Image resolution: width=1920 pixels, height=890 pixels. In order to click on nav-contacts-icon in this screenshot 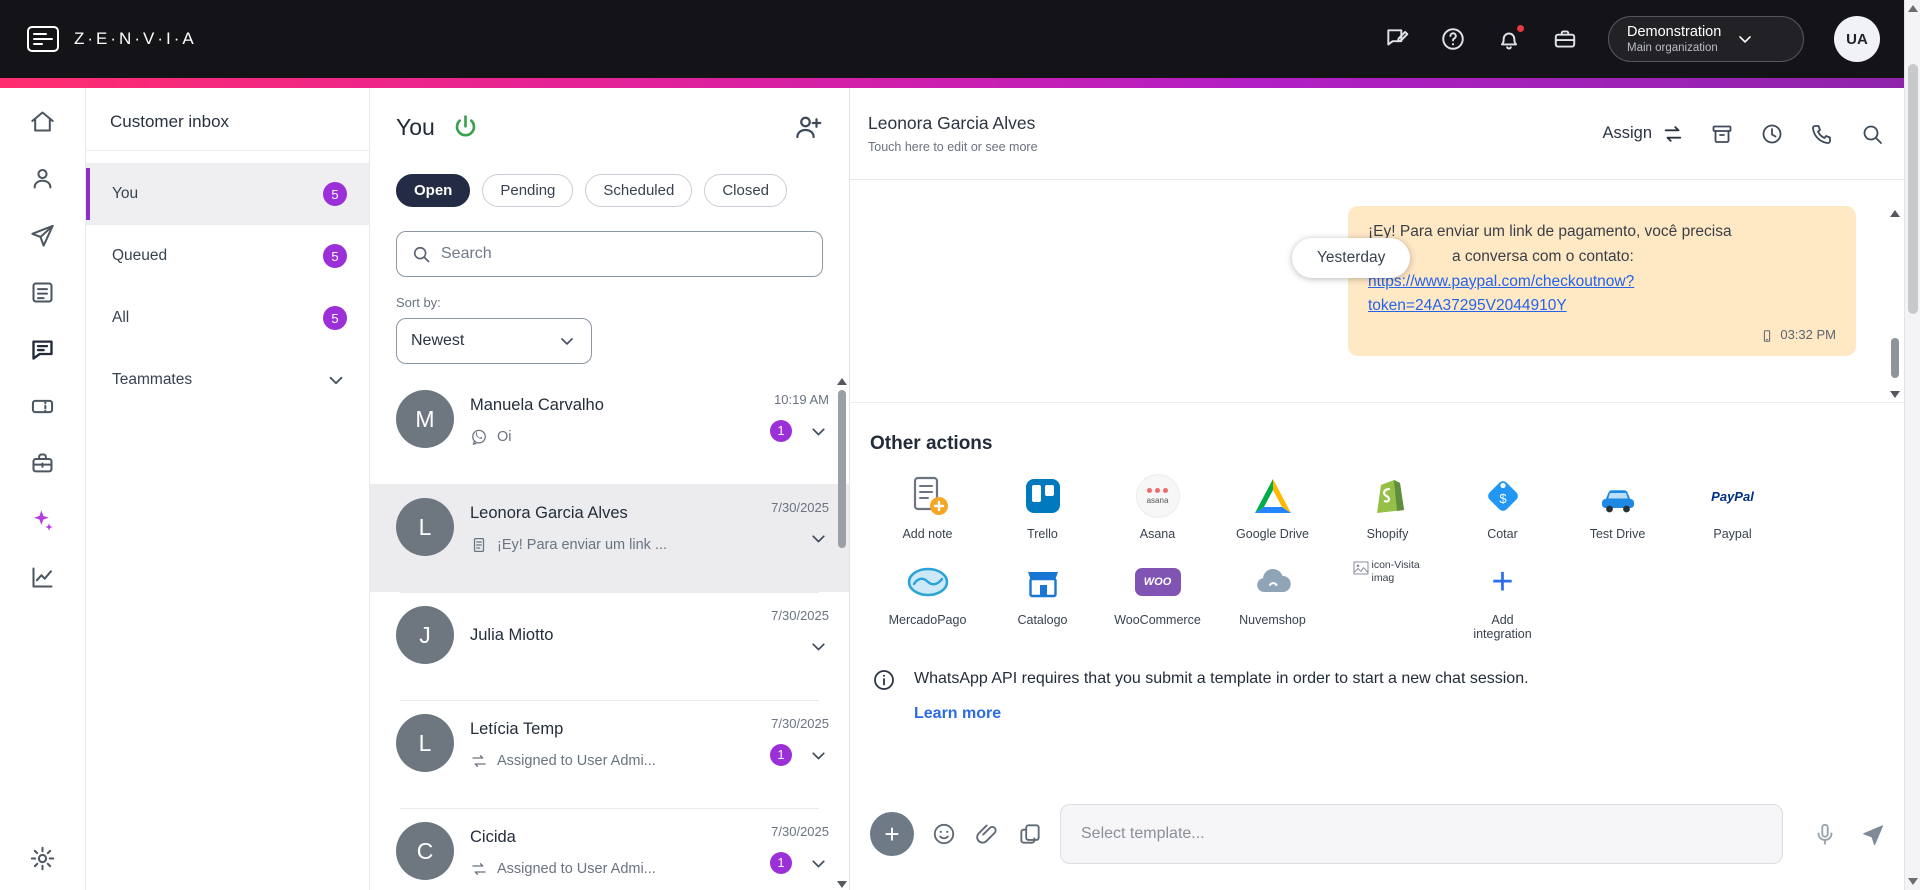, I will do `click(42, 178)`.